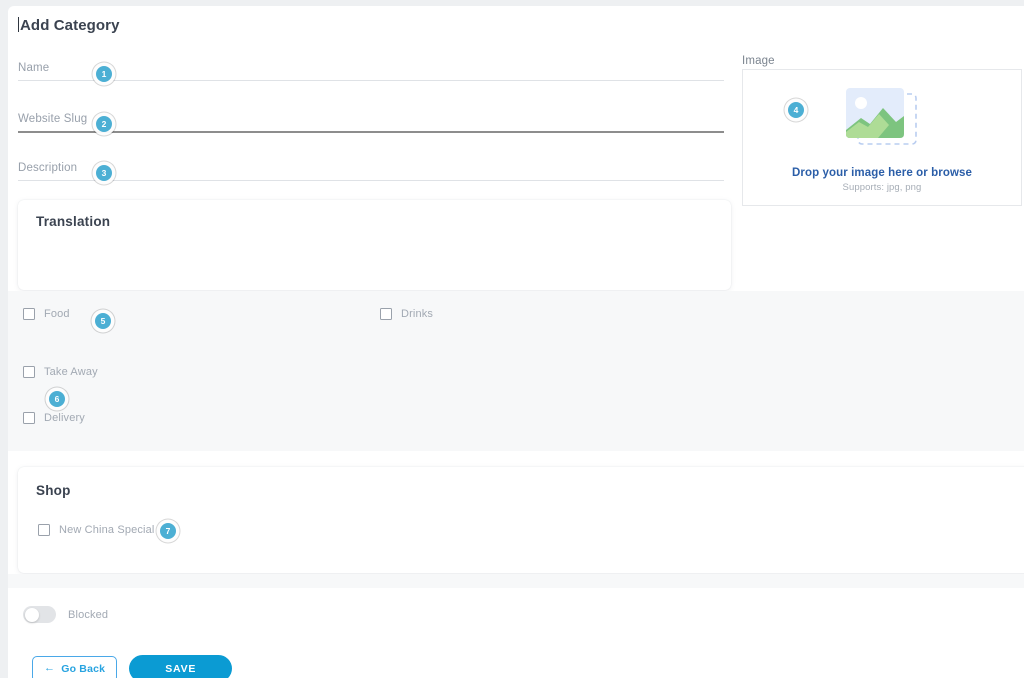  What do you see at coordinates (881, 173) in the screenshot?
I see `image-drop-text: Drop your image here or browse` at bounding box center [881, 173].